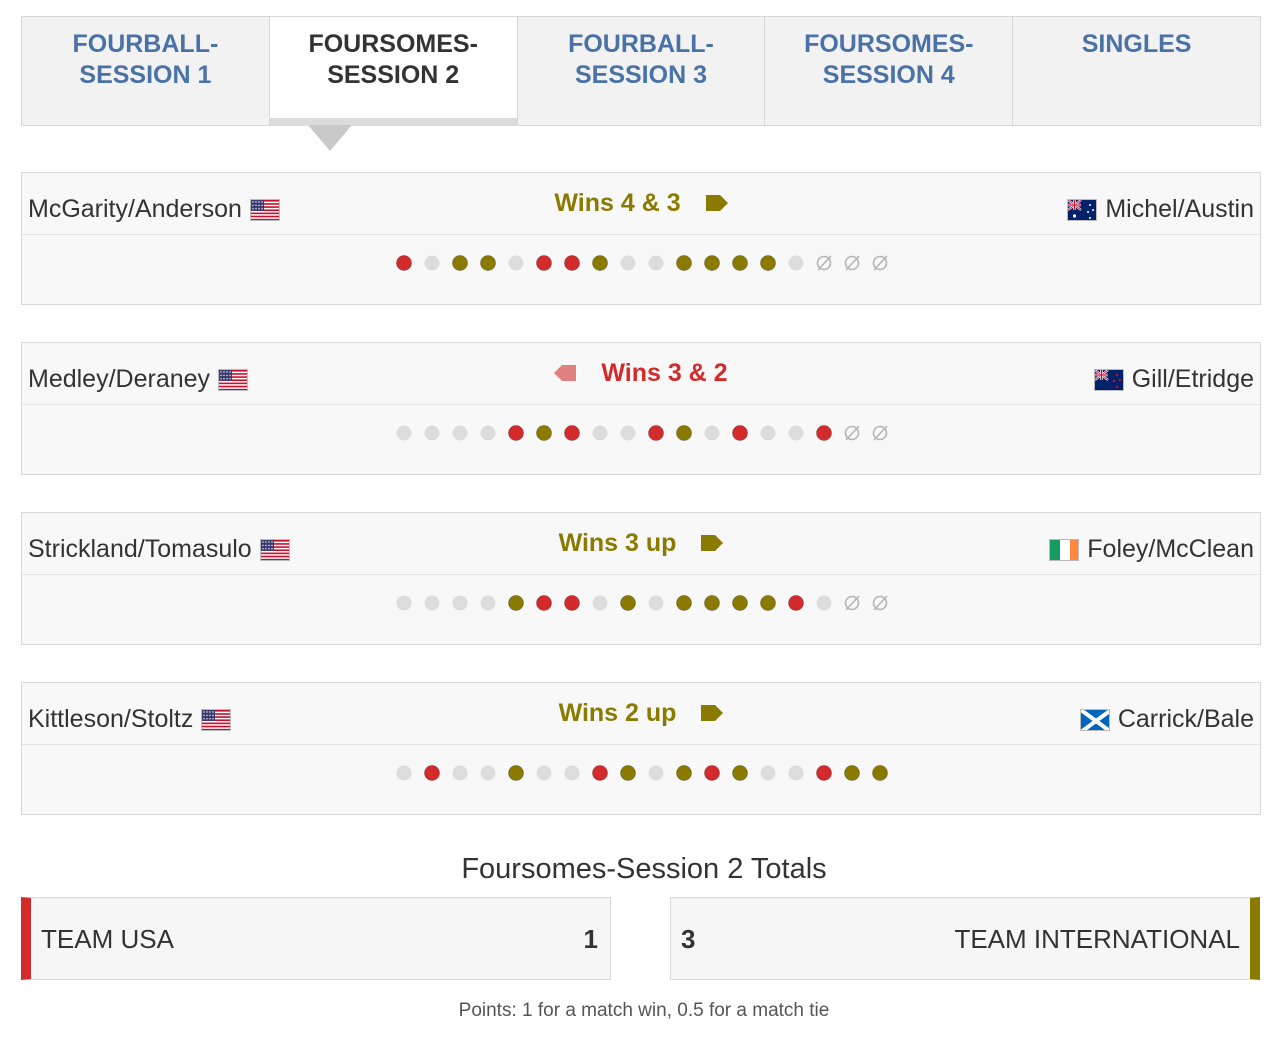 This screenshot has height=1040, width=1288. Describe the element at coordinates (688, 939) in the screenshot. I see `team-international-score: 3` at that location.